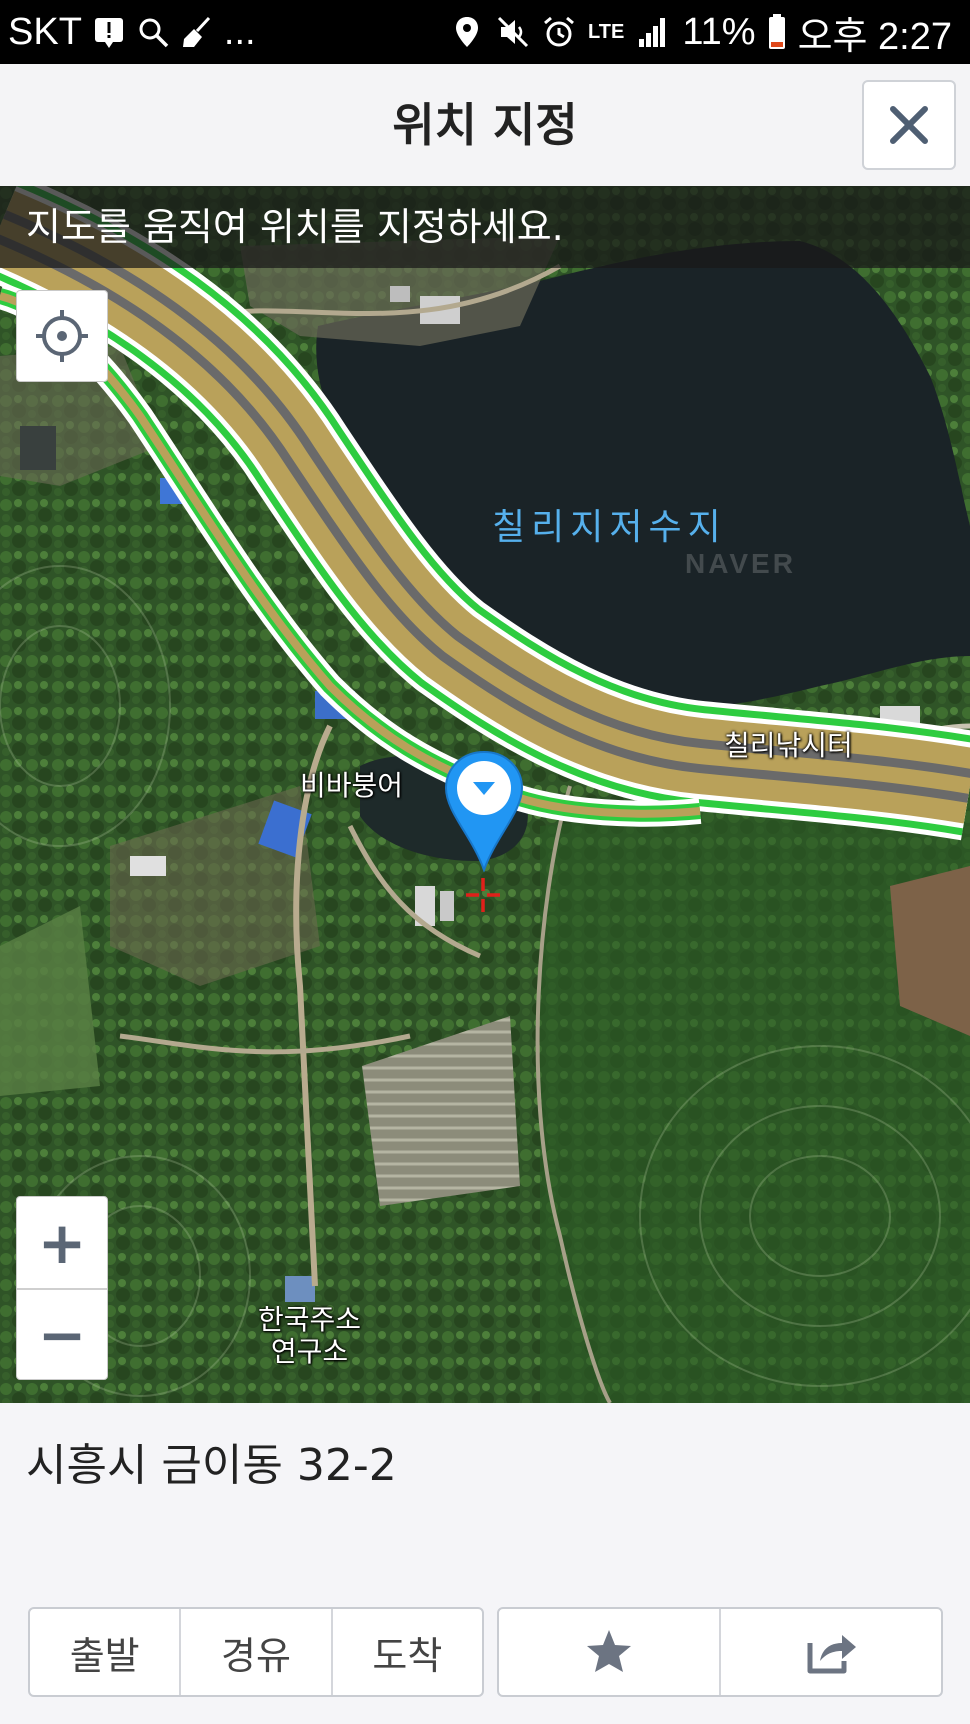 This screenshot has height=1724, width=970. What do you see at coordinates (776, 31) in the screenshot?
I see `battery-icon` at bounding box center [776, 31].